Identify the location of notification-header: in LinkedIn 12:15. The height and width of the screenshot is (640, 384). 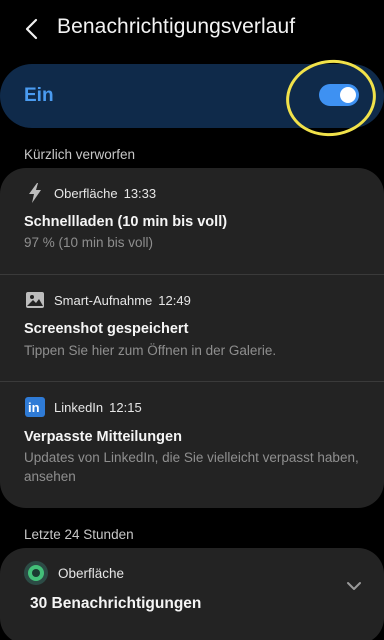
(83, 407).